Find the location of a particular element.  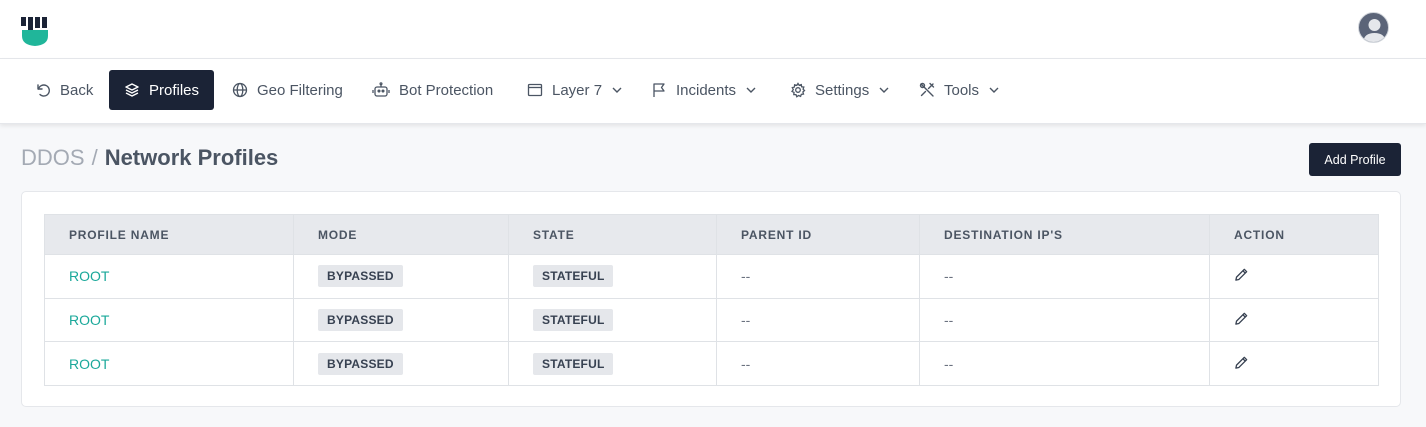

column-header-state: STATE is located at coordinates (612, 234).